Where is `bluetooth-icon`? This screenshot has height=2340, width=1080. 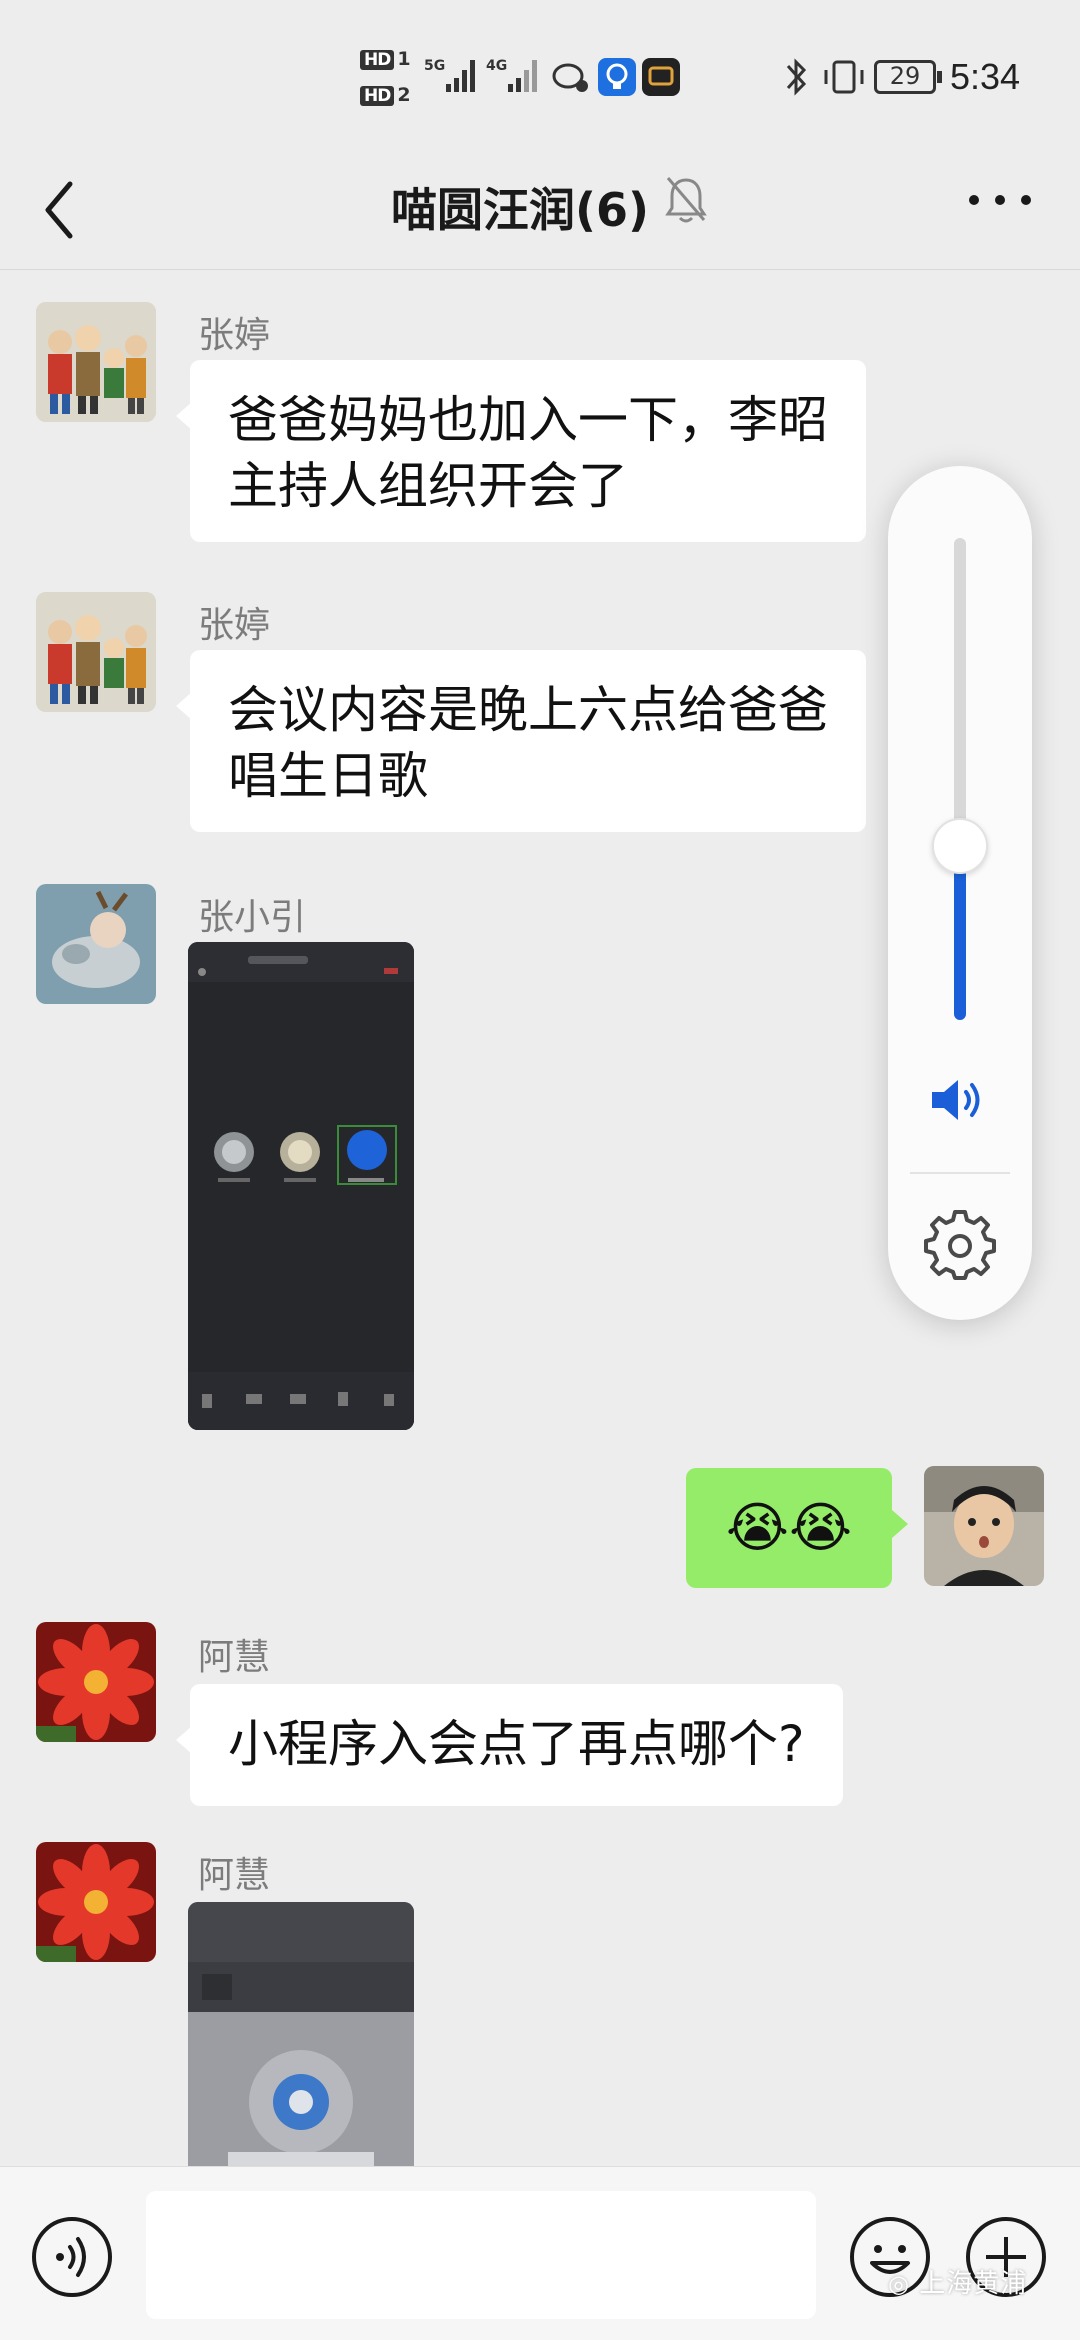 bluetooth-icon is located at coordinates (796, 77).